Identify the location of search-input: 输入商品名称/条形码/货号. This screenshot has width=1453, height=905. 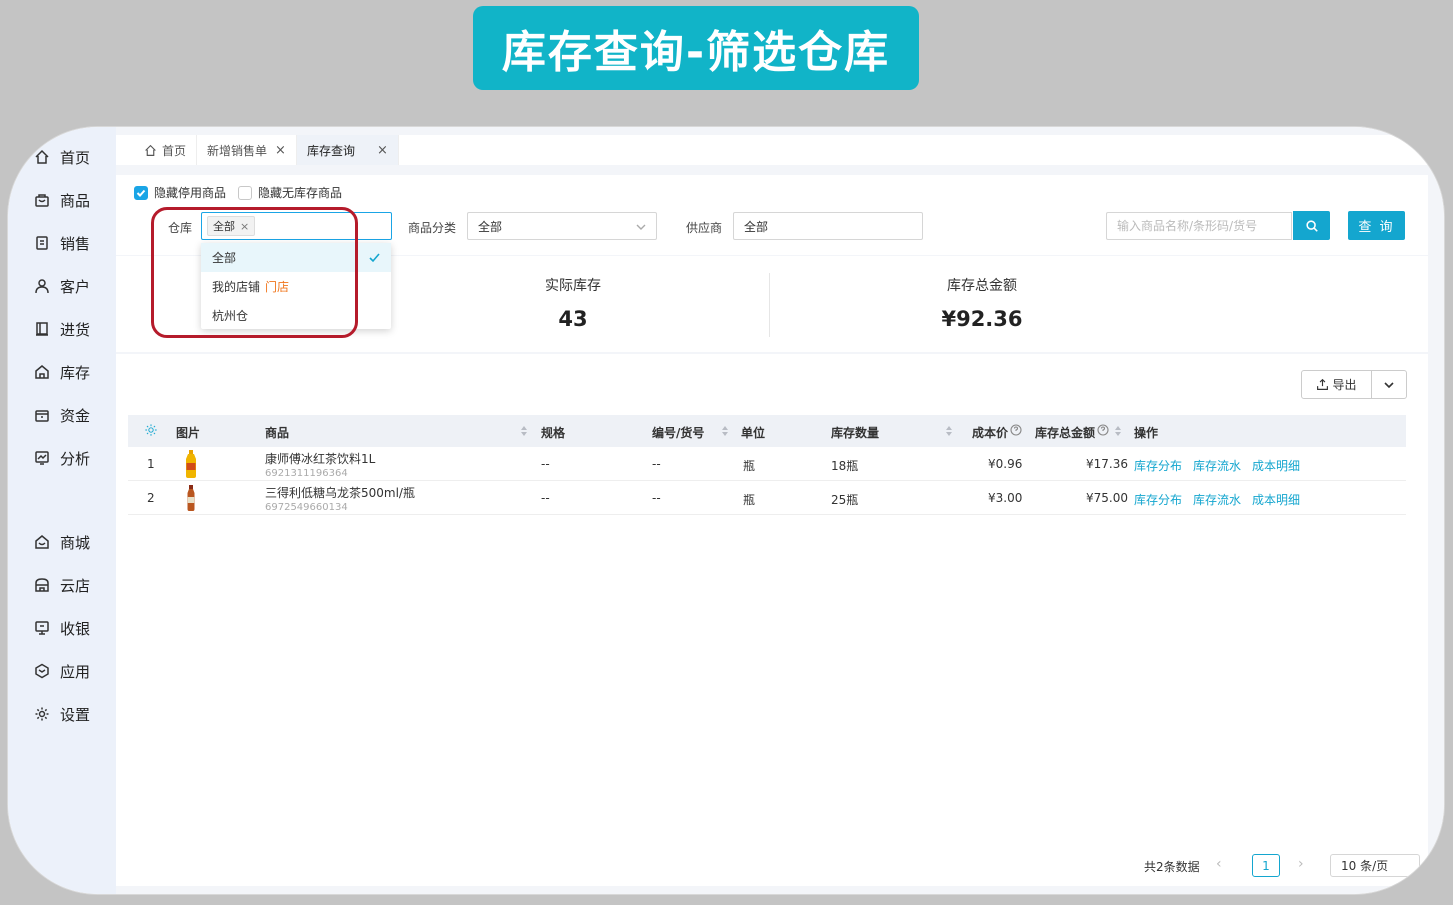
(1199, 226).